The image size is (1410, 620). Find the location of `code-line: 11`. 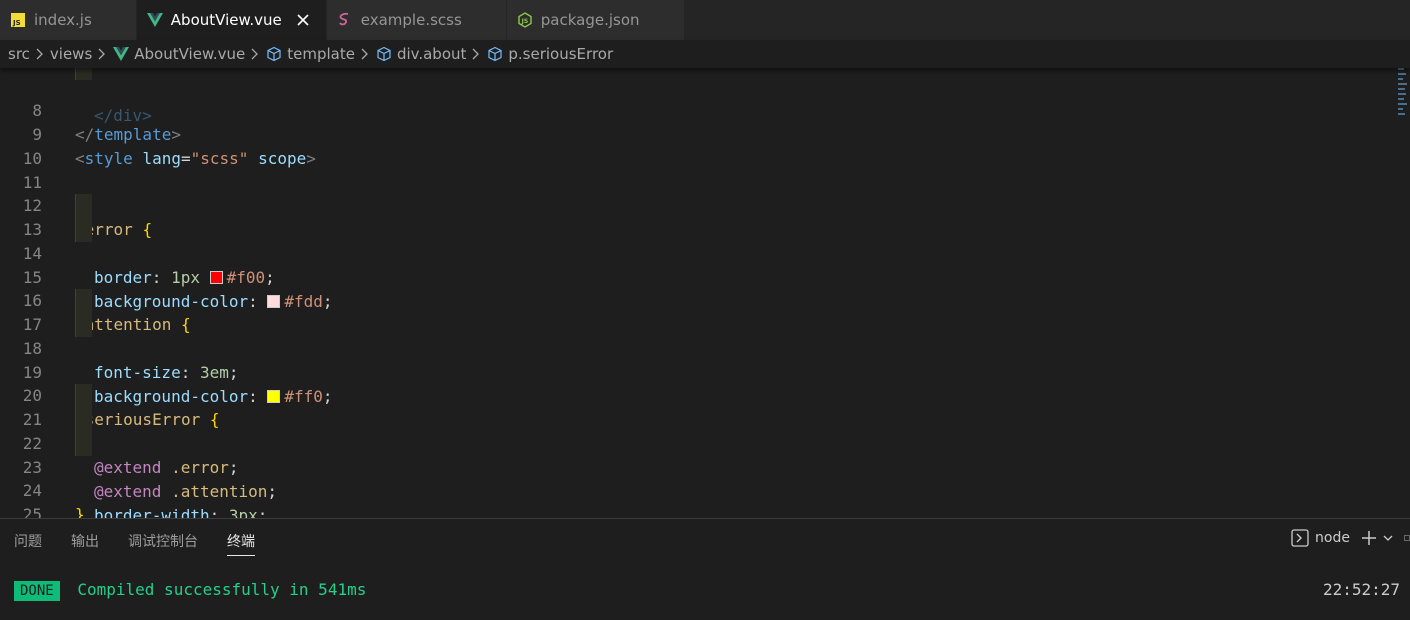

code-line: 11 is located at coordinates (695, 169).